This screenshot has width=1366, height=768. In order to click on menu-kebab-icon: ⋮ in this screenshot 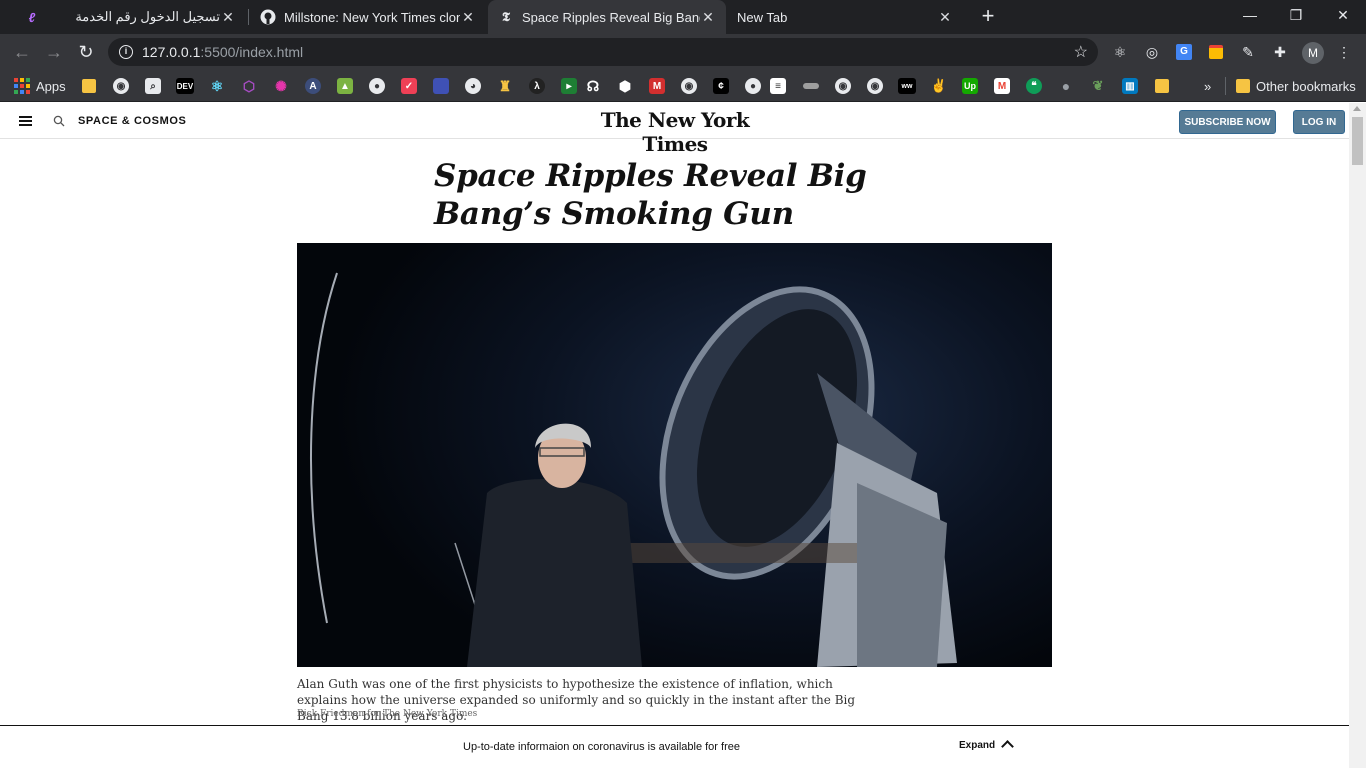, I will do `click(1344, 52)`.